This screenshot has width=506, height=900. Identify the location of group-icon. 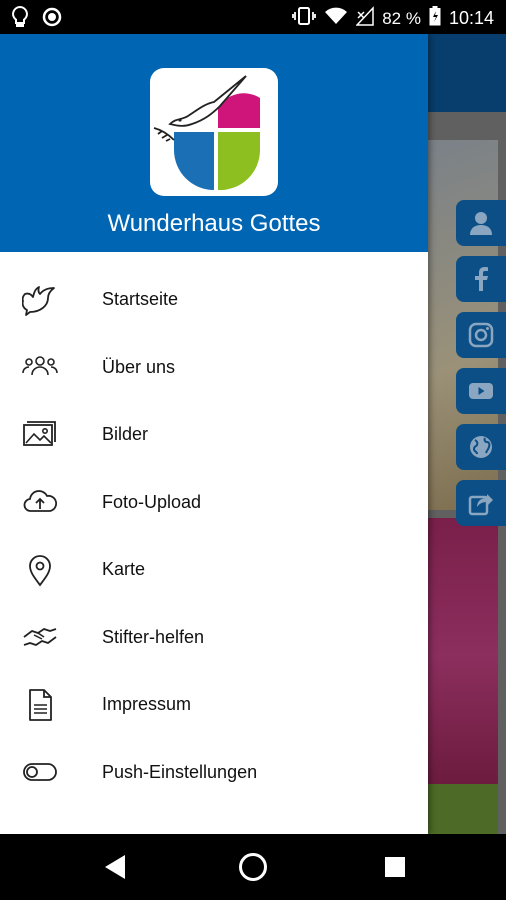
(40, 367).